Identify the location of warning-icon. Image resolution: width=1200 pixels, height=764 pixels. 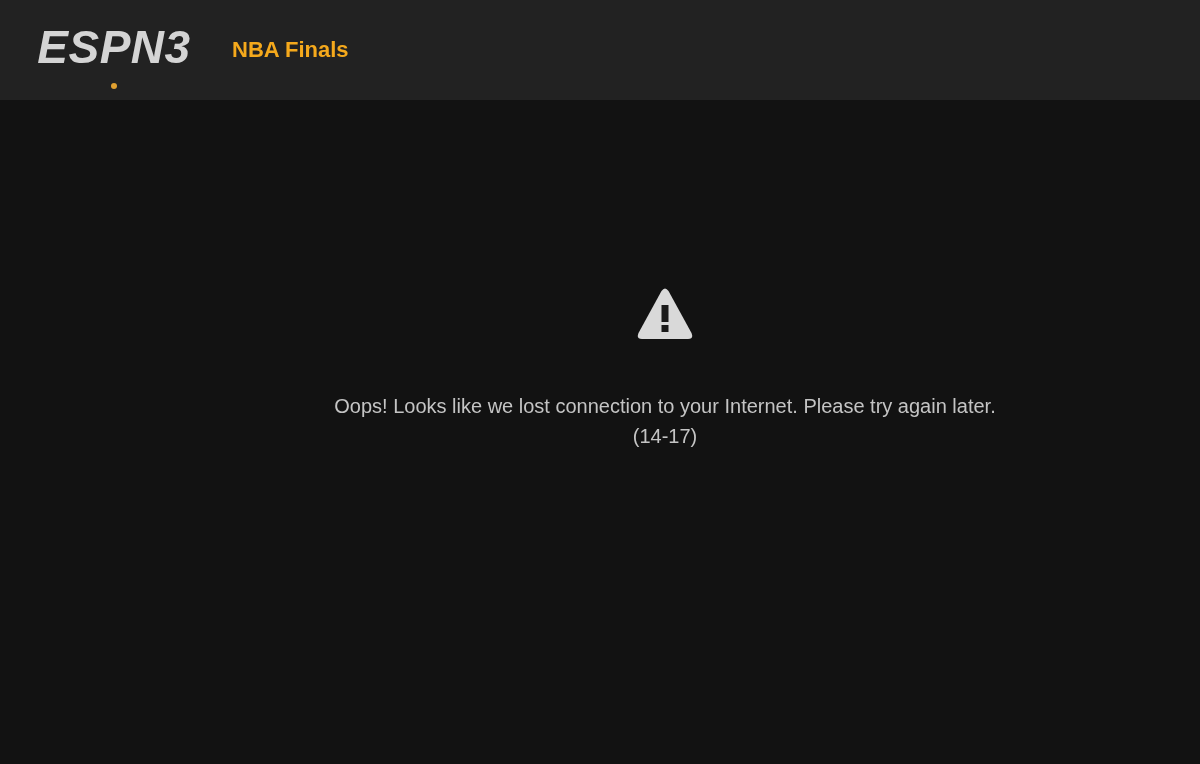
(665, 314).